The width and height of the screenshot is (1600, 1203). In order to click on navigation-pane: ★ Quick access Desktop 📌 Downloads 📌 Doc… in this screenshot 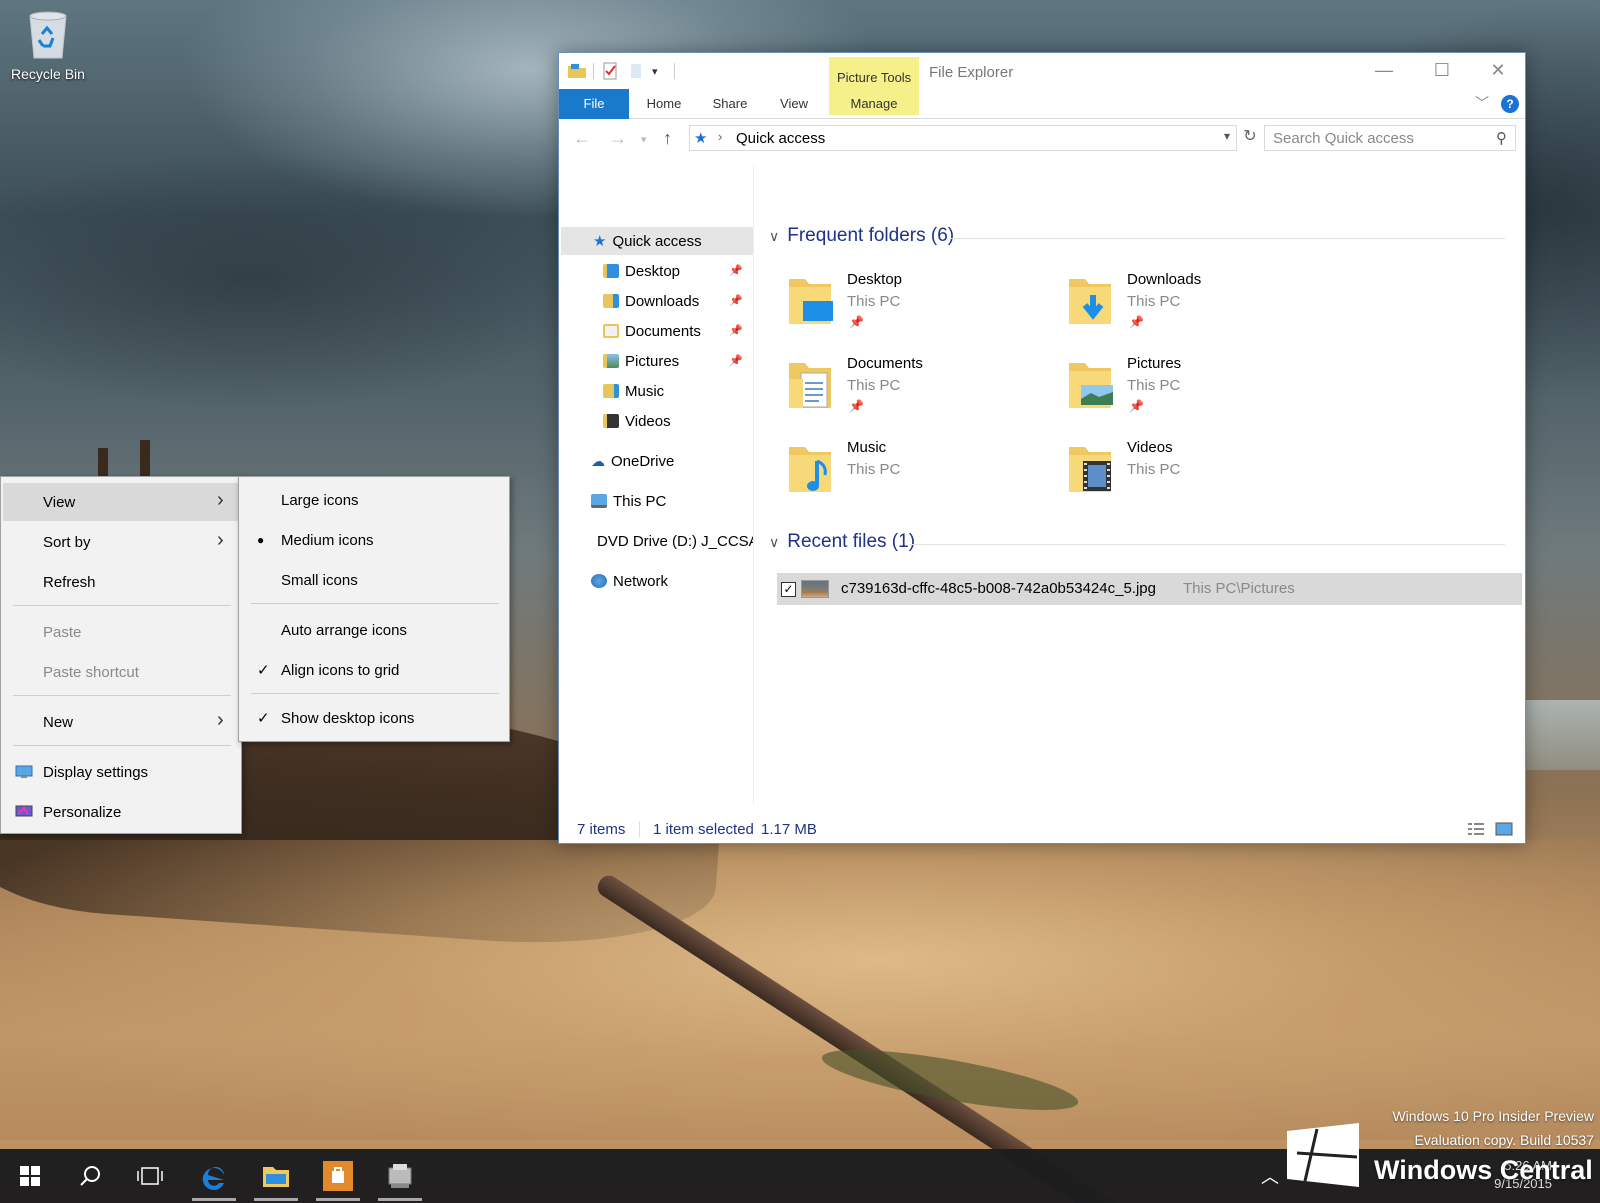, I will do `click(656, 485)`.